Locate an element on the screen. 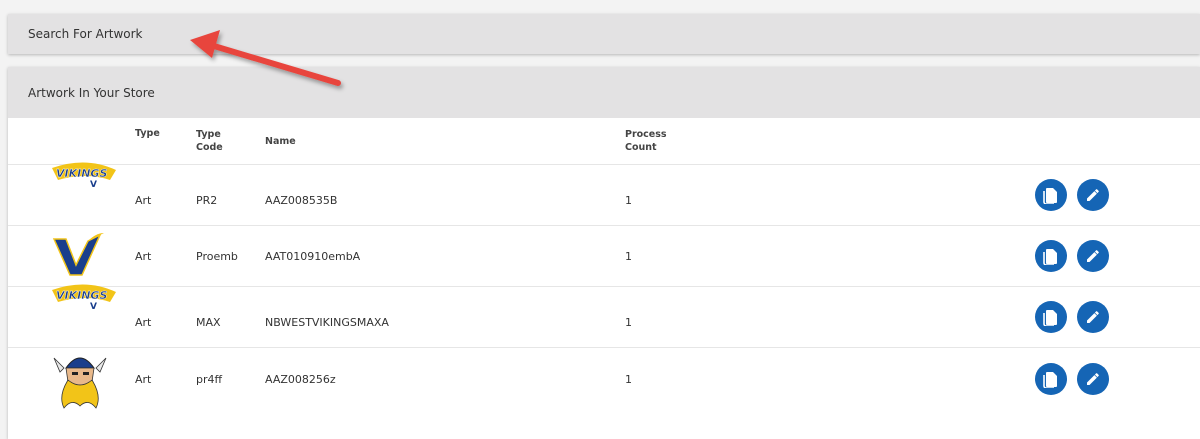  table-row: VIKINGS V Art MAX NBWESTVIKINGSMAXA 1 is located at coordinates (604, 316).